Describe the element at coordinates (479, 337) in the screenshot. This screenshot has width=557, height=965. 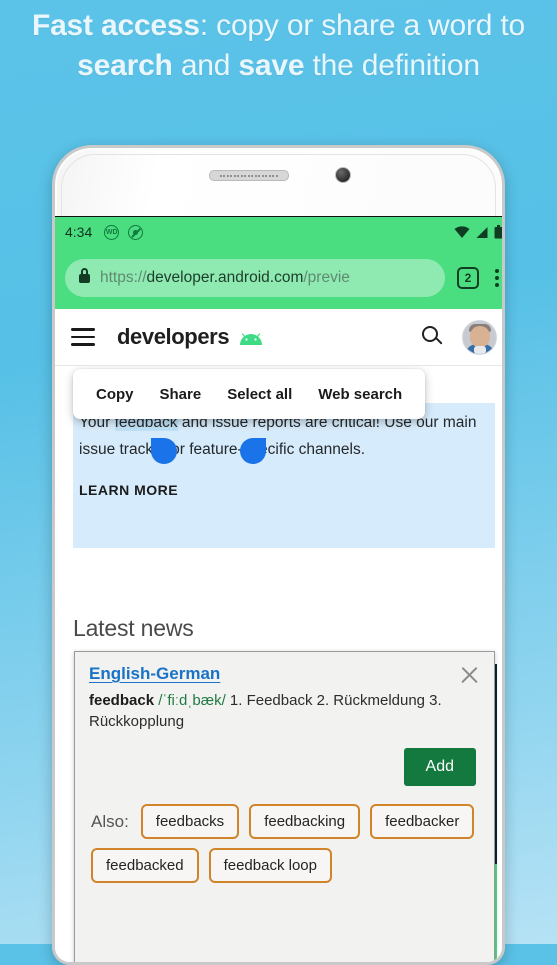
I see `avatar` at that location.